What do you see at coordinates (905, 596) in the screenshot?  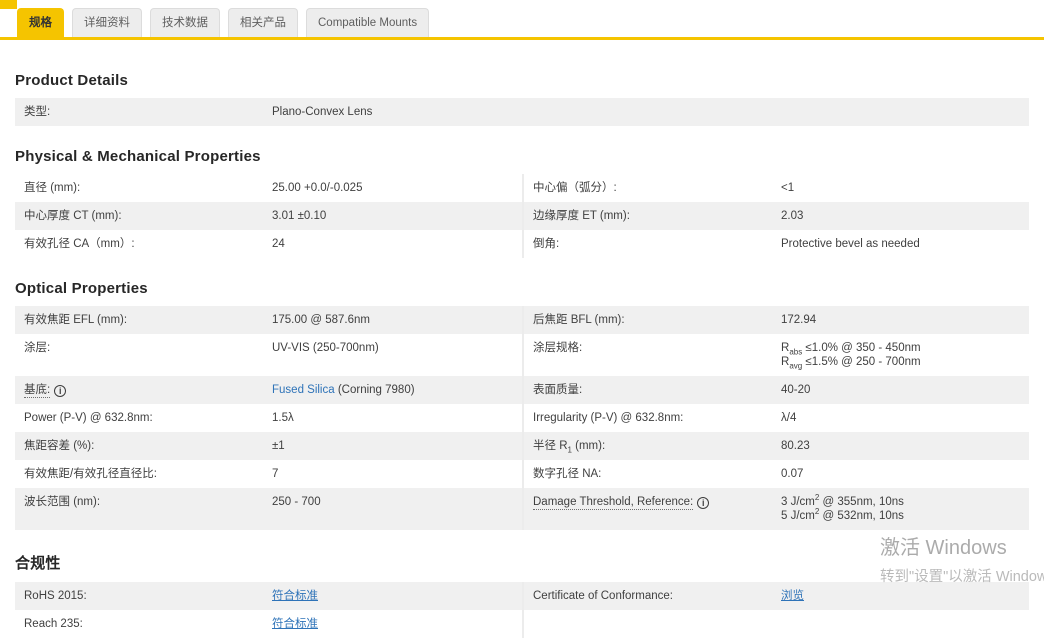 I see `spec-value: 浏览` at bounding box center [905, 596].